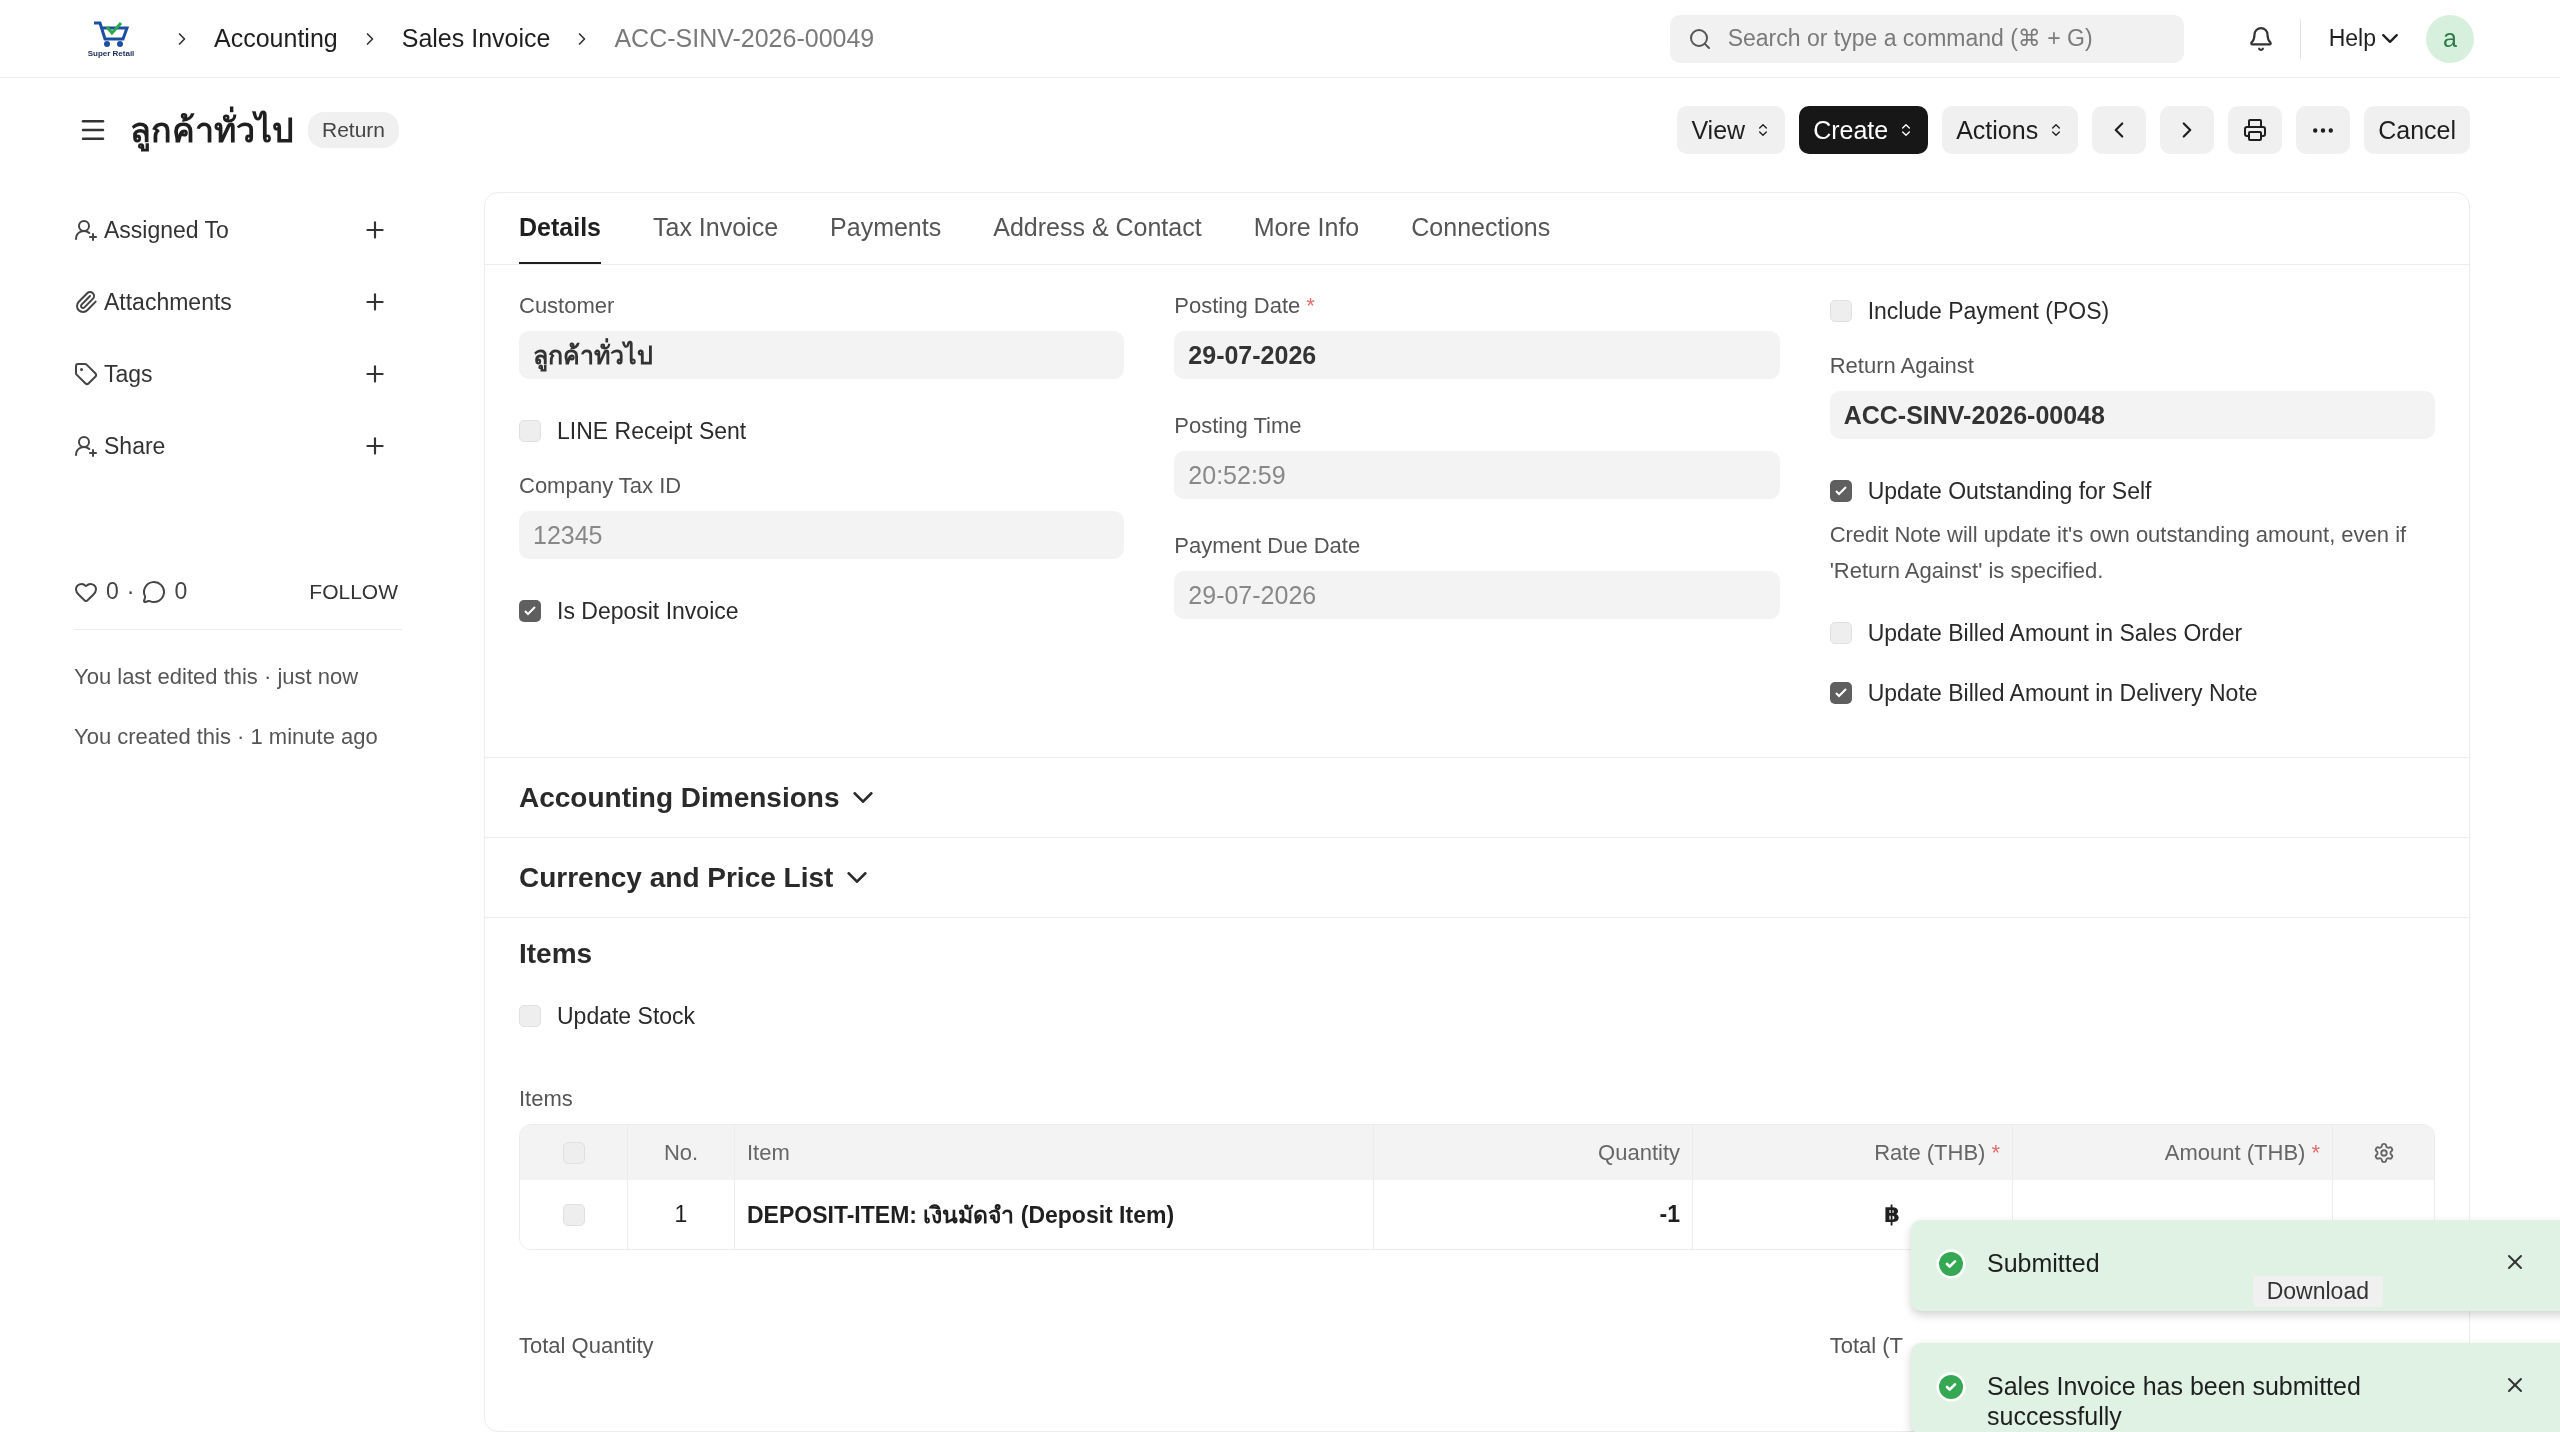 The width and height of the screenshot is (2560, 1432). What do you see at coordinates (1926, 38) in the screenshot?
I see `search-field: Search or type a command (⌘ + G)` at bounding box center [1926, 38].